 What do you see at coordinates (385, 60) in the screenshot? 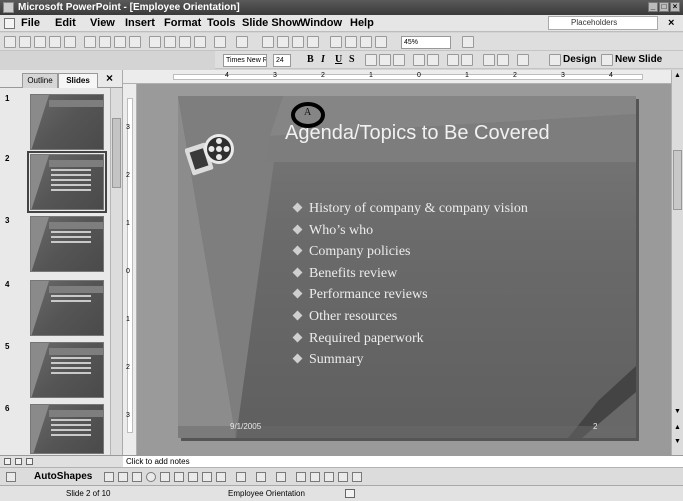
I see `center-icon` at bounding box center [385, 60].